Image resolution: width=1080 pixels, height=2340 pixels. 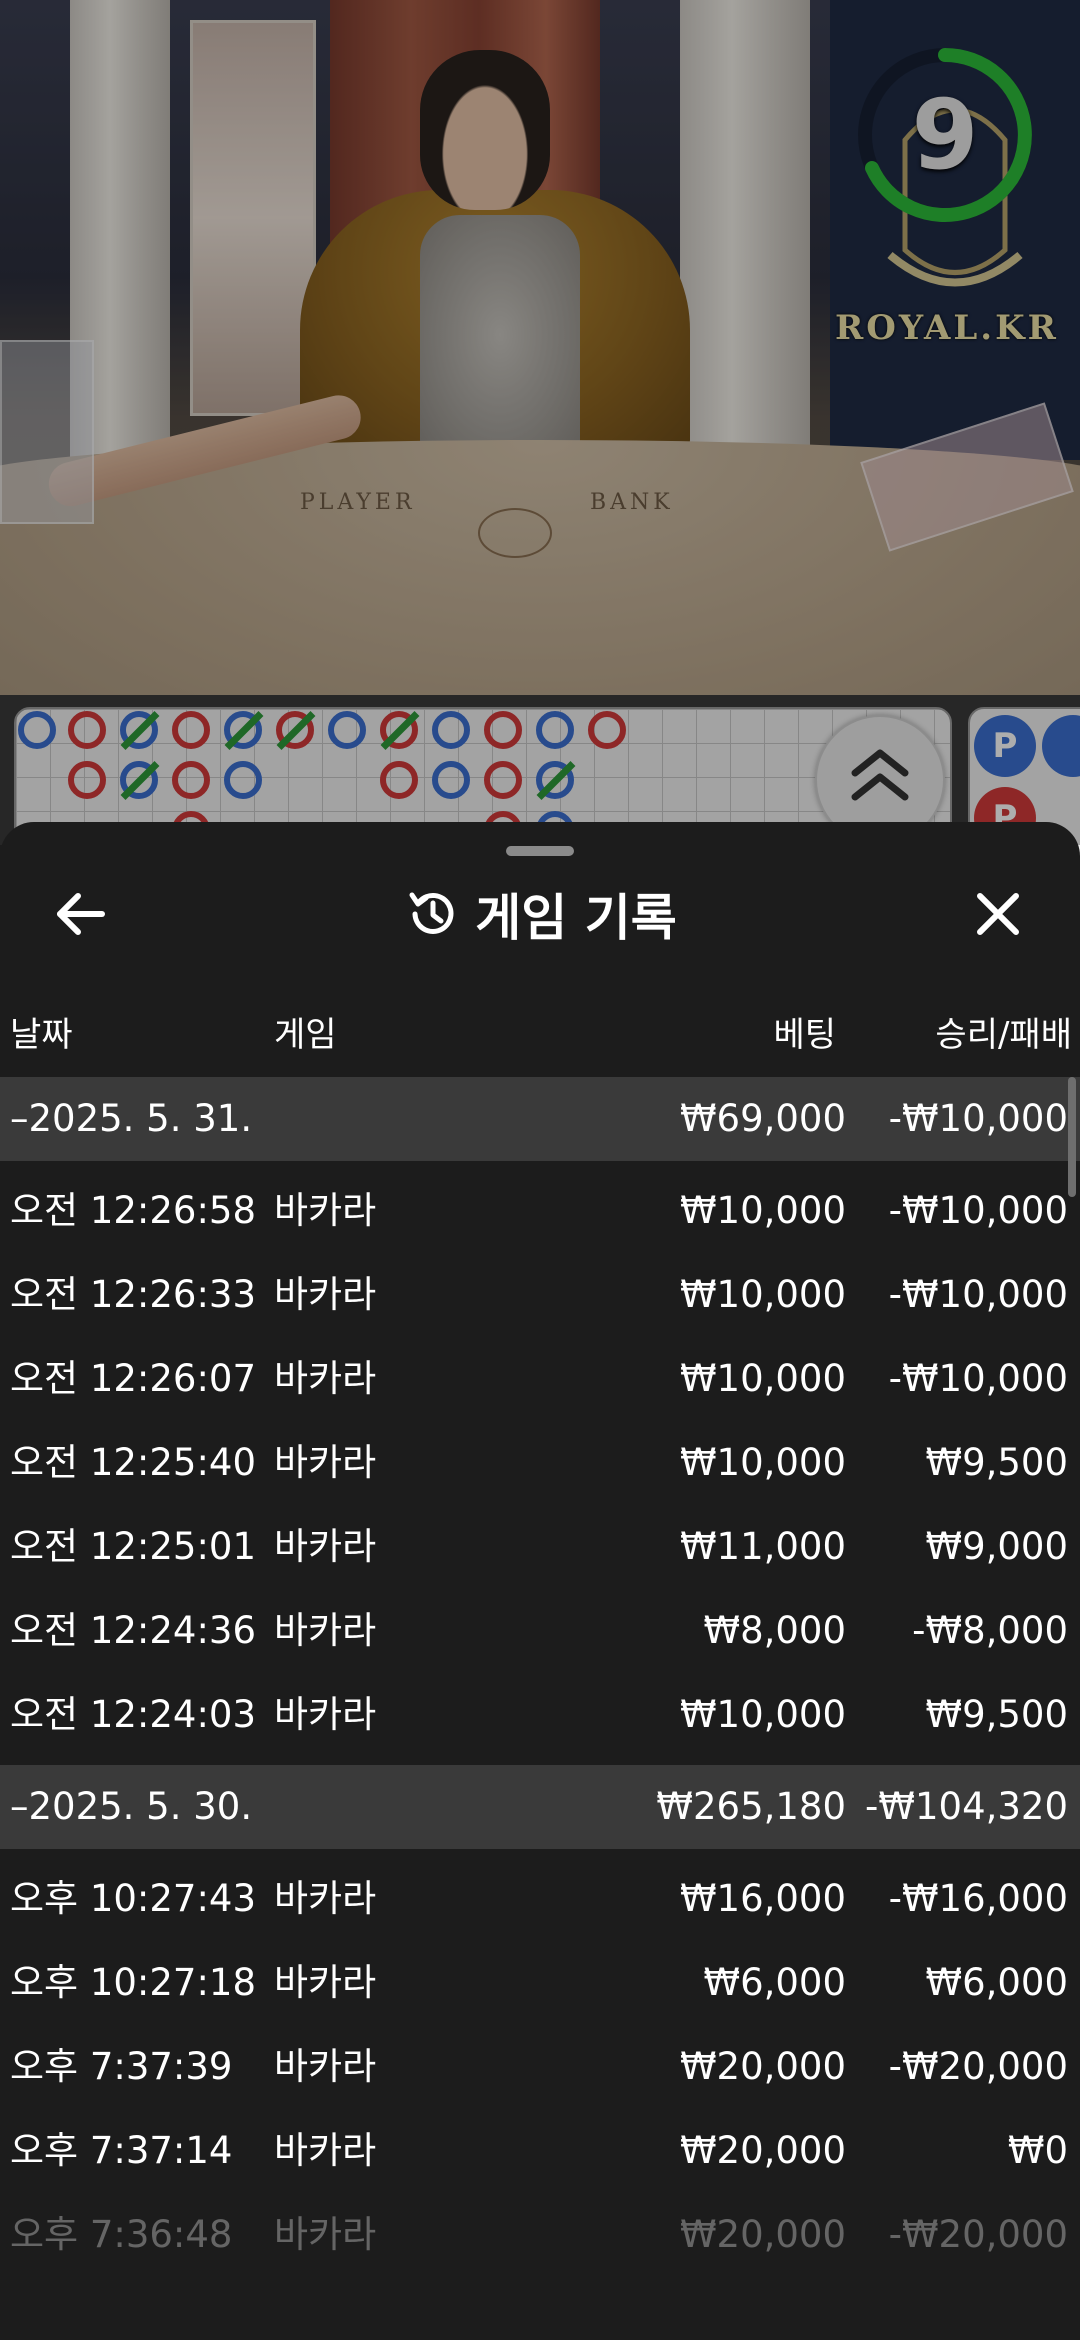 What do you see at coordinates (540, 1119) in the screenshot?
I see `day-summary-row: –2025. 5. 31. ₩69,000 -₩10,000` at bounding box center [540, 1119].